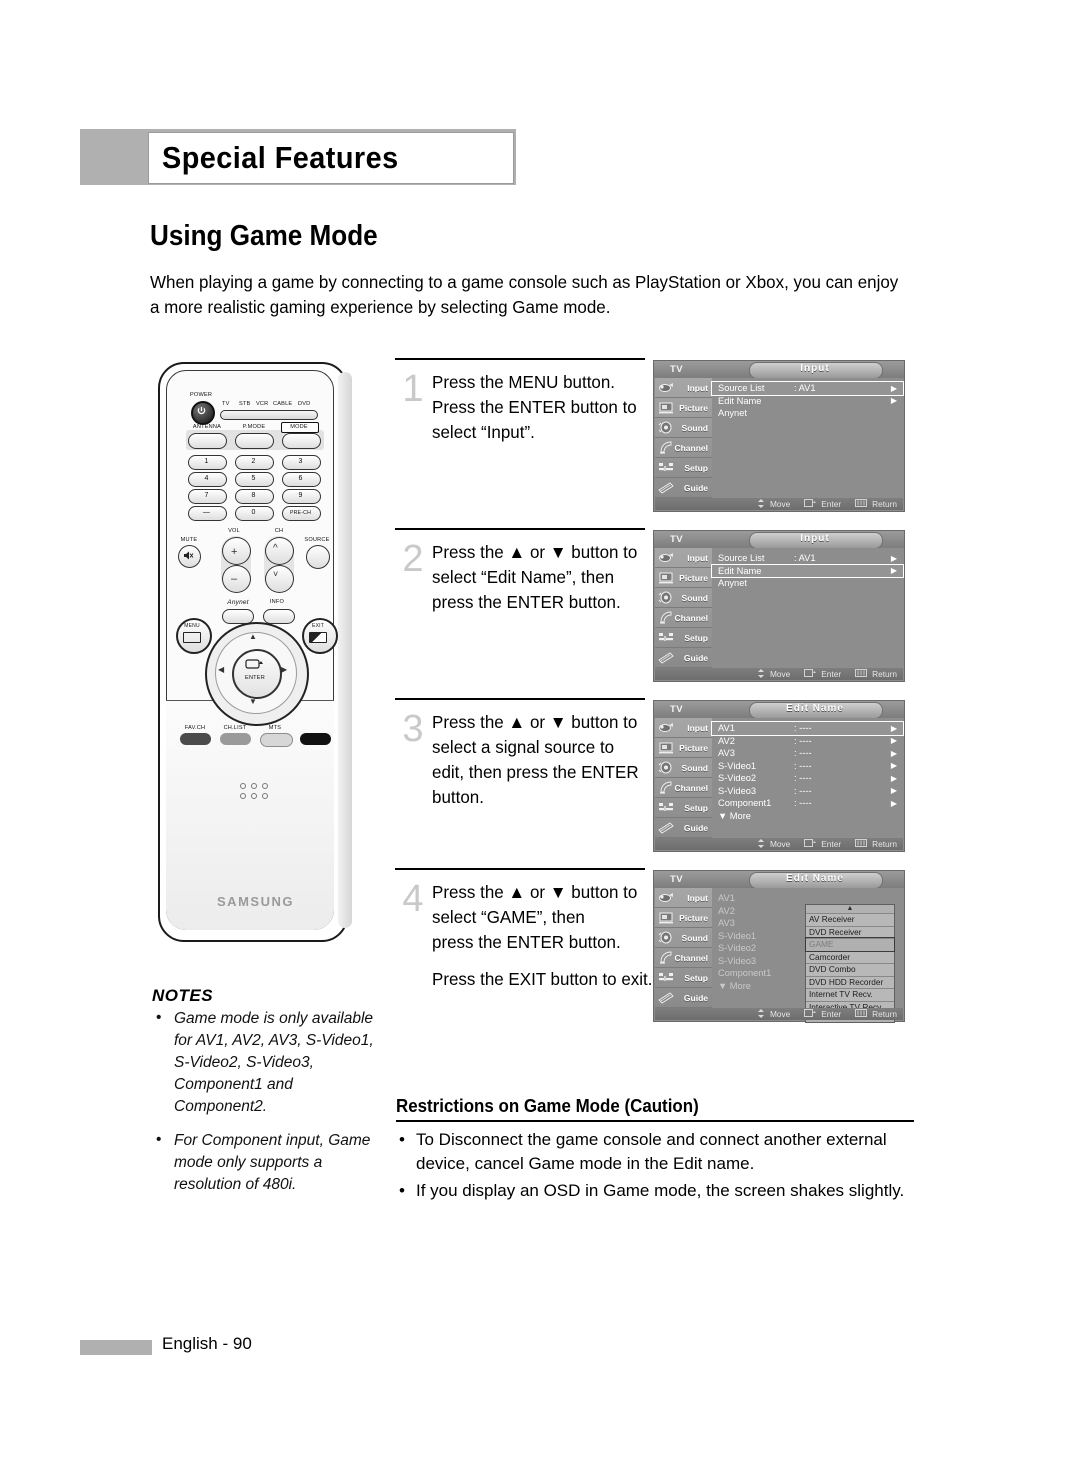  What do you see at coordinates (206, 461) in the screenshot?
I see `key-1-label: 1` at bounding box center [206, 461].